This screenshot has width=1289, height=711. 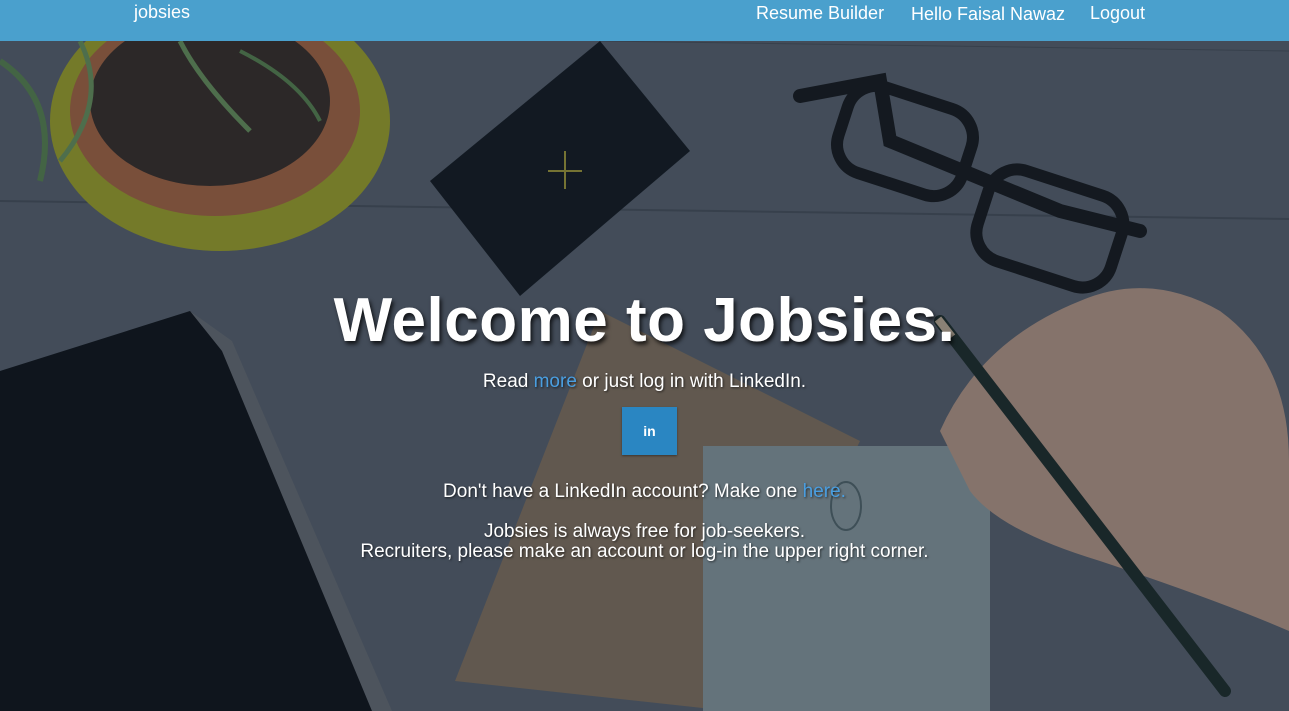 I want to click on read-suffix-text: or just log in with LinkedIn., so click(x=691, y=381).